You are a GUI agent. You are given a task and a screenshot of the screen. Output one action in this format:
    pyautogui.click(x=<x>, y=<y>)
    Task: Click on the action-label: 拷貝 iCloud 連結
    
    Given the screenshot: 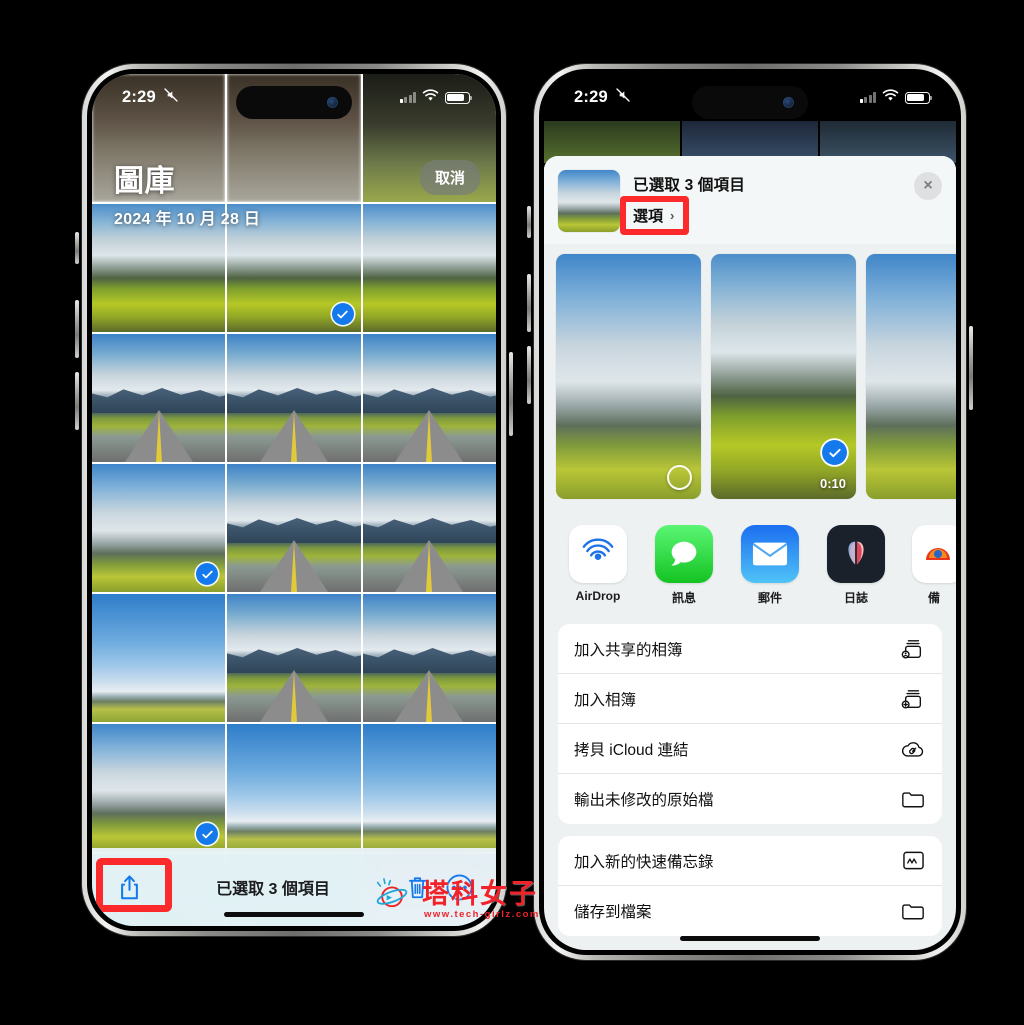 What is the action you would take?
    pyautogui.click(x=631, y=750)
    